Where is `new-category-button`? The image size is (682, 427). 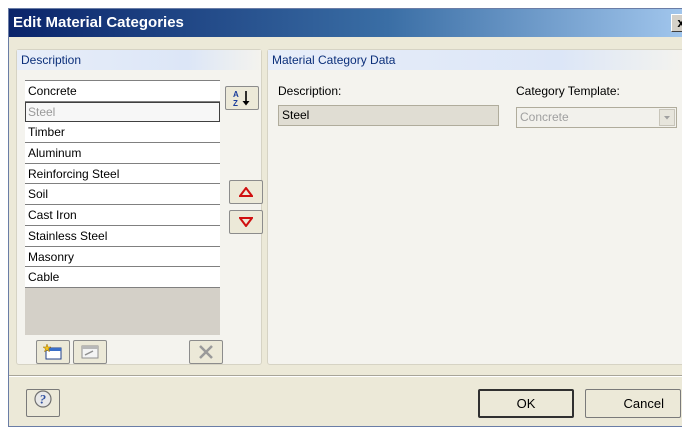 new-category-button is located at coordinates (53, 352).